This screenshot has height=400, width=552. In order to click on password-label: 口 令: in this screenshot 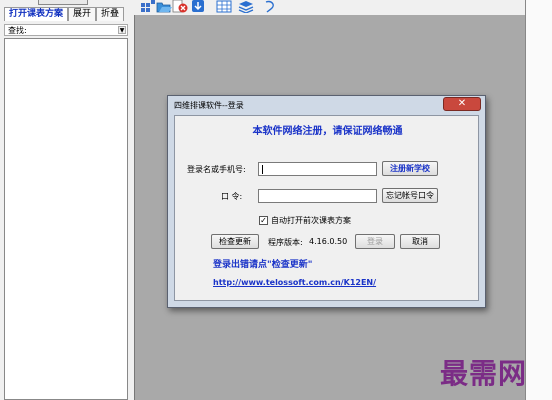, I will do `click(232, 196)`.